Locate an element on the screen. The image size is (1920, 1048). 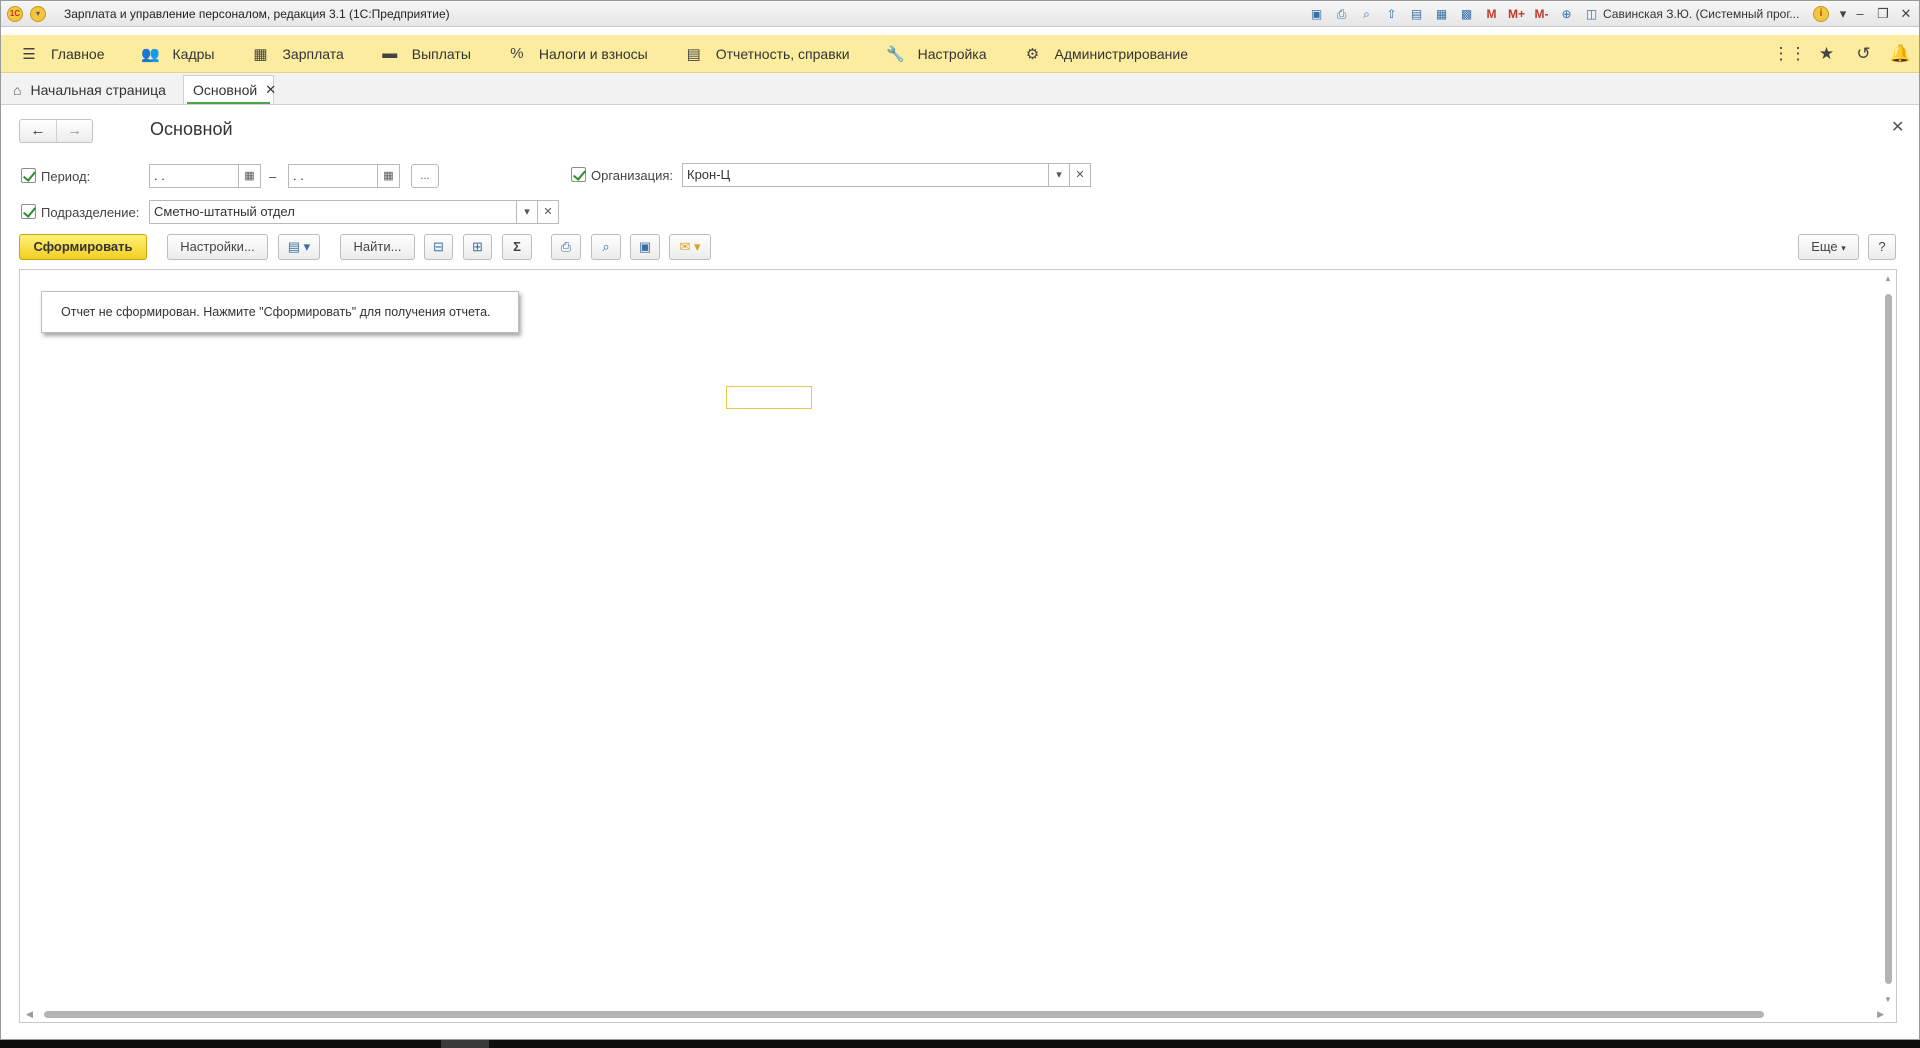
send-email-button: ✉ ▾ is located at coordinates (690, 247).